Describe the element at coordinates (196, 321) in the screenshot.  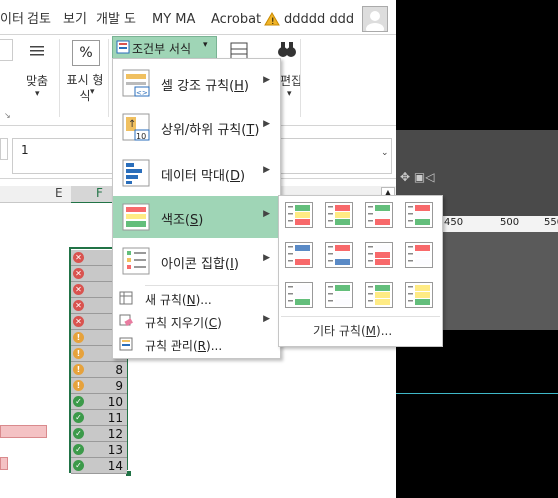
I see `menu-item-clear-rules: 규칙 지우기(C) ▶` at that location.